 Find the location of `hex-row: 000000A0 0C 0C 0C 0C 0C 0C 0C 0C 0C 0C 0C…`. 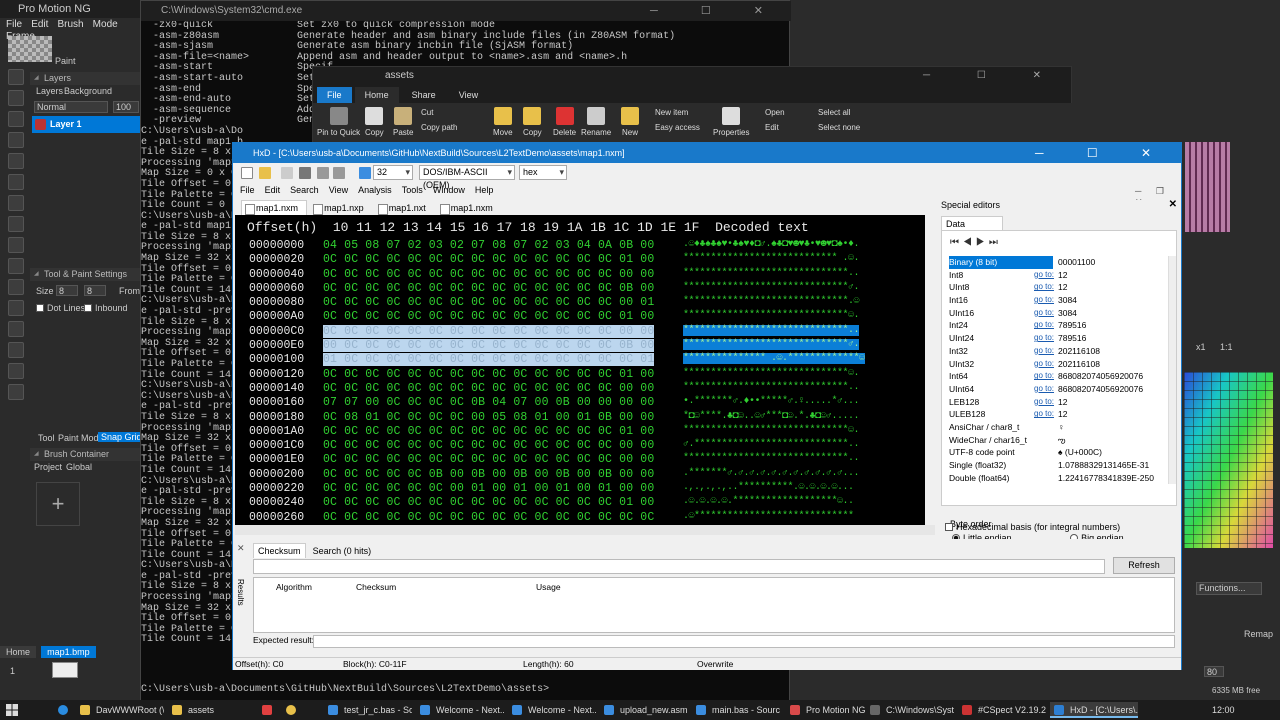

hex-row: 000000A0 0C 0C 0C 0C 0C 0C 0C 0C 0C 0C 0C… is located at coordinates (580, 317).